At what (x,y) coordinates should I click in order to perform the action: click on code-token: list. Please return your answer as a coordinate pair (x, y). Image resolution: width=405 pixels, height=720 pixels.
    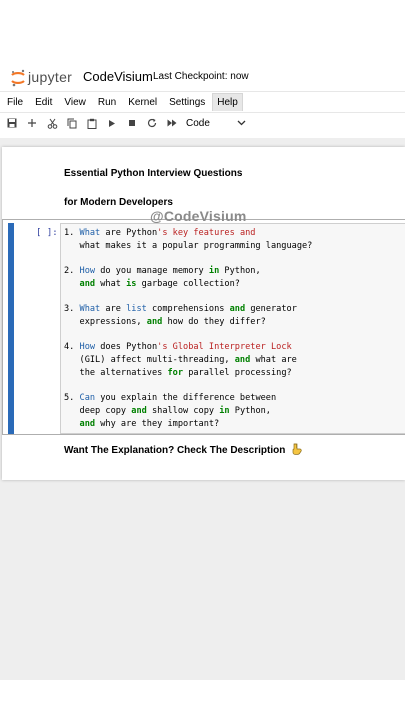
    Looking at the image, I should click on (136, 309).